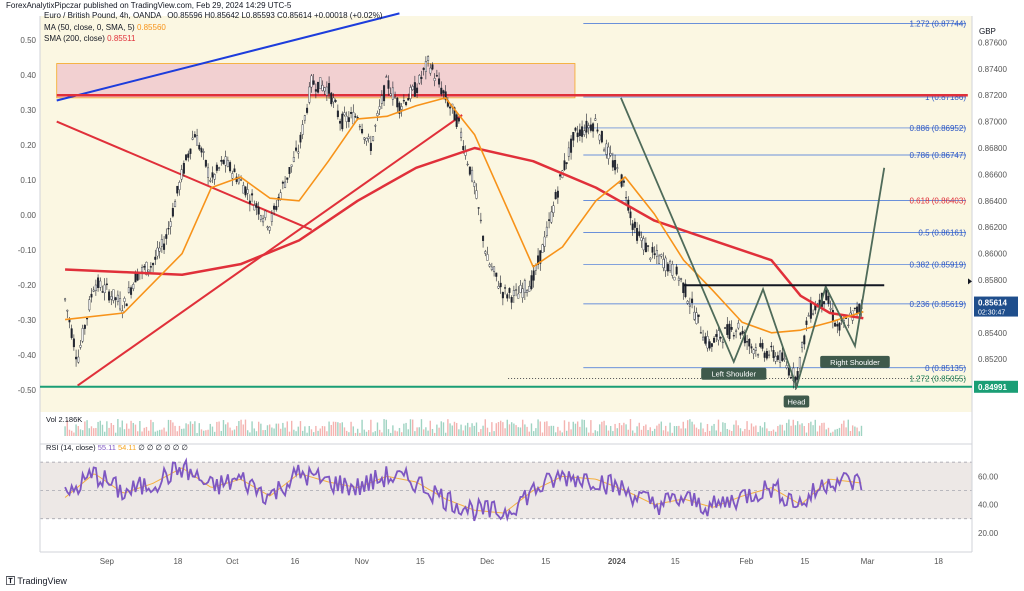 The width and height of the screenshot is (1024, 591). Describe the element at coordinates (992, 174) in the screenshot. I see `price-tick-label: 0.86600` at that location.